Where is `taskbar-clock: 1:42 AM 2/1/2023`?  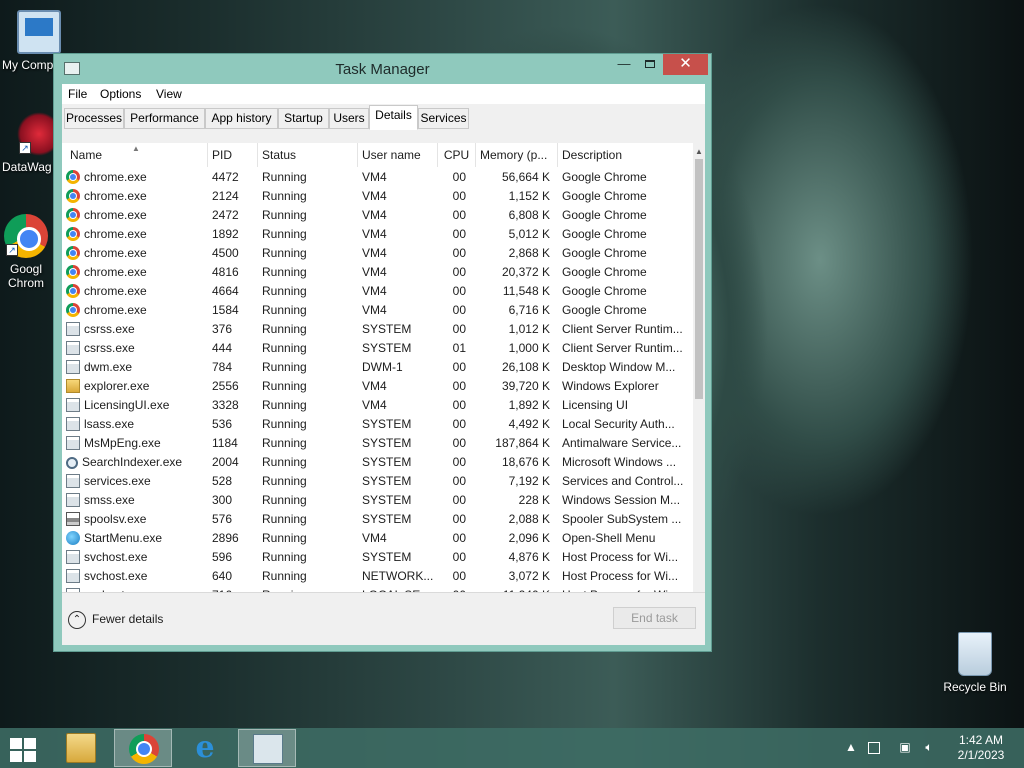
taskbar-clock: 1:42 AM 2/1/2023 is located at coordinates (981, 748).